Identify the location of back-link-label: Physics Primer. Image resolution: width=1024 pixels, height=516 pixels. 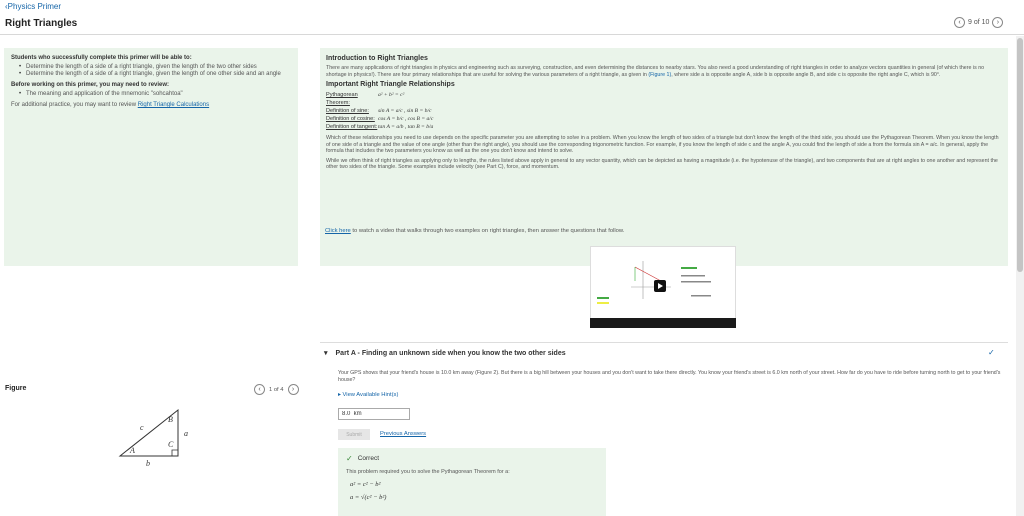
(34, 6).